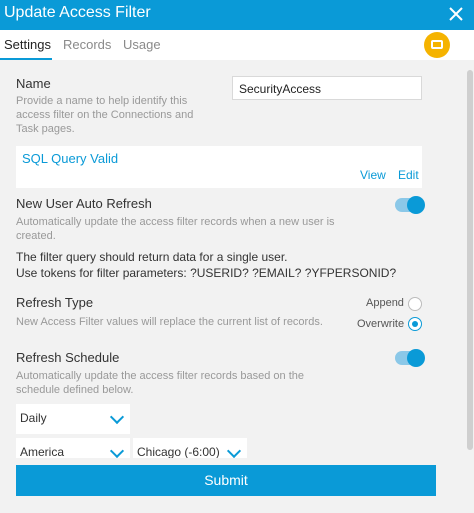 The width and height of the screenshot is (474, 513). What do you see at coordinates (27, 44) in the screenshot?
I see `tab-settings: Settings` at bounding box center [27, 44].